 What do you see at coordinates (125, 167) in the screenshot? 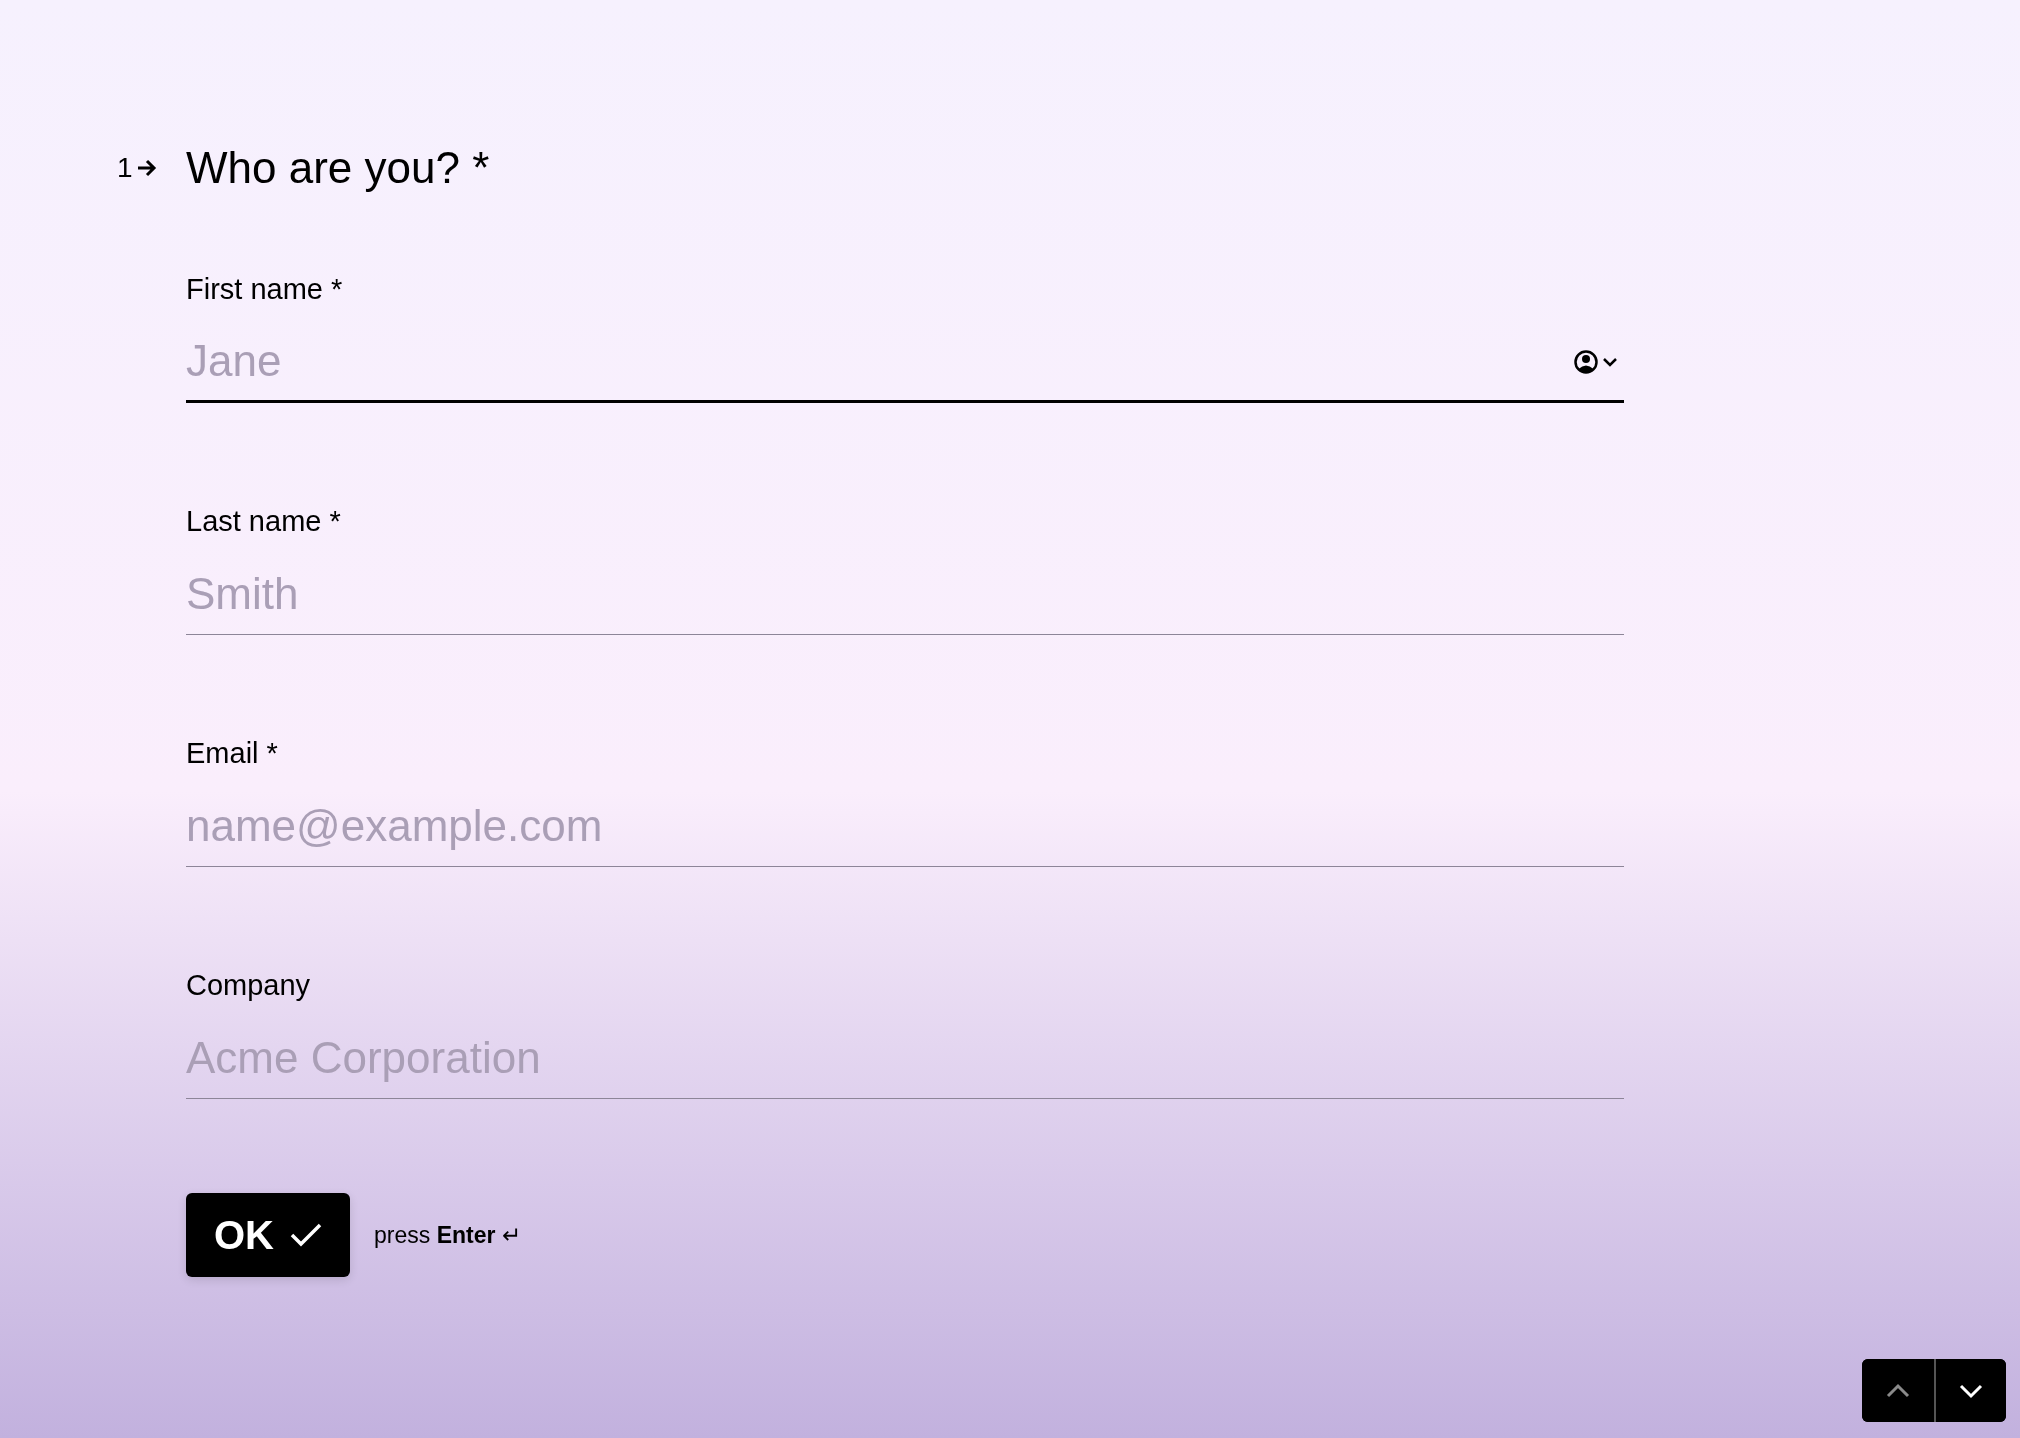
I see `question-number: 1` at bounding box center [125, 167].